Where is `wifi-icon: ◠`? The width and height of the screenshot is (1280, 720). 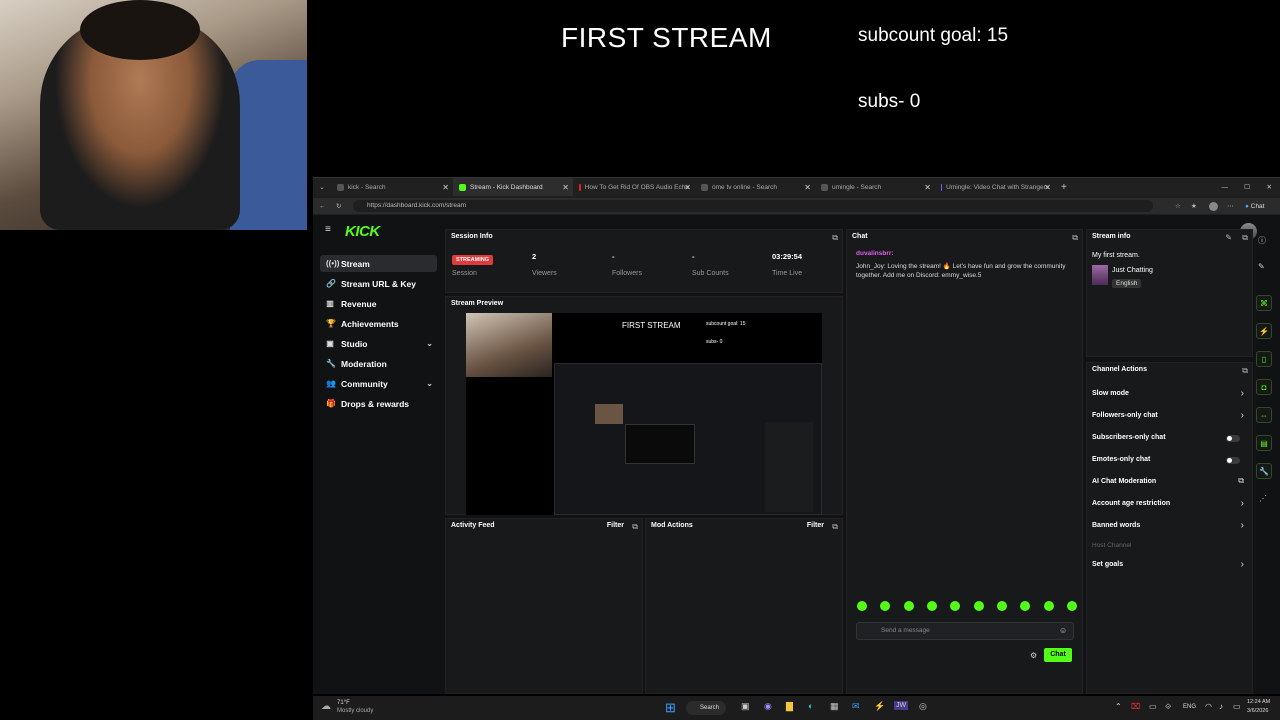 wifi-icon: ◠ is located at coordinates (1208, 706).